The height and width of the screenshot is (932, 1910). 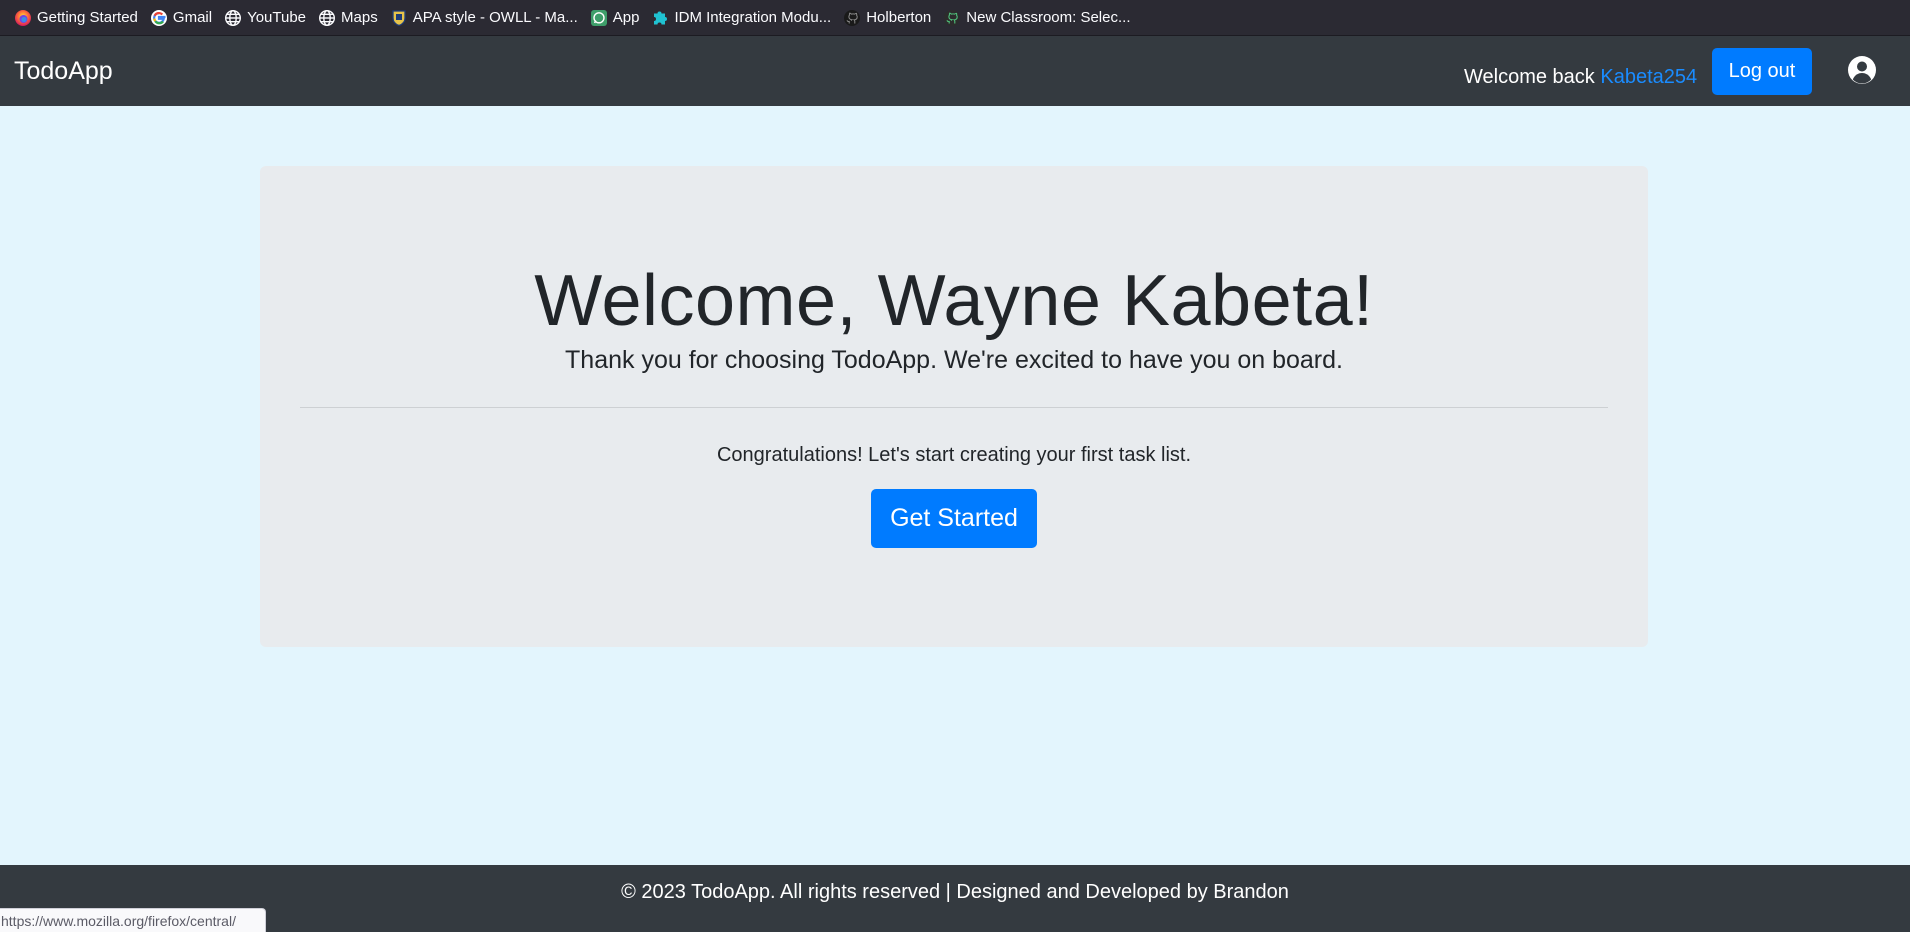 I want to click on bookmark-holberton: Holberton, so click(x=887, y=18).